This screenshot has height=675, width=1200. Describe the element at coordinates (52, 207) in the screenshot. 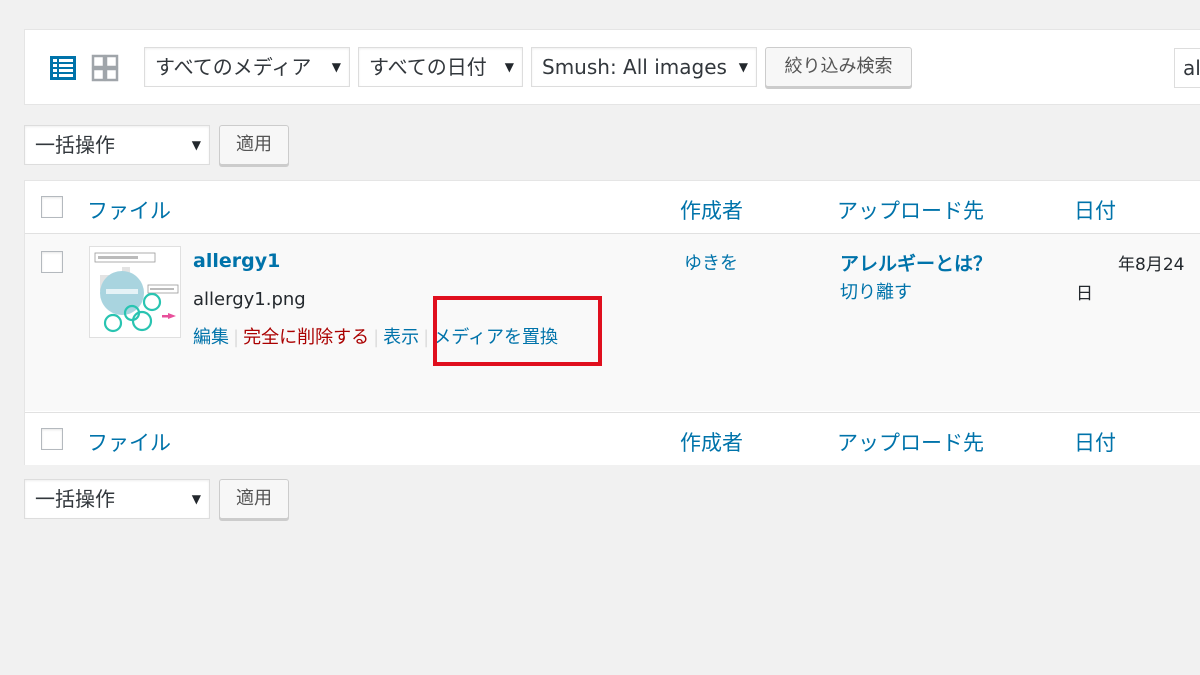

I see `select-all-checkbox` at that location.